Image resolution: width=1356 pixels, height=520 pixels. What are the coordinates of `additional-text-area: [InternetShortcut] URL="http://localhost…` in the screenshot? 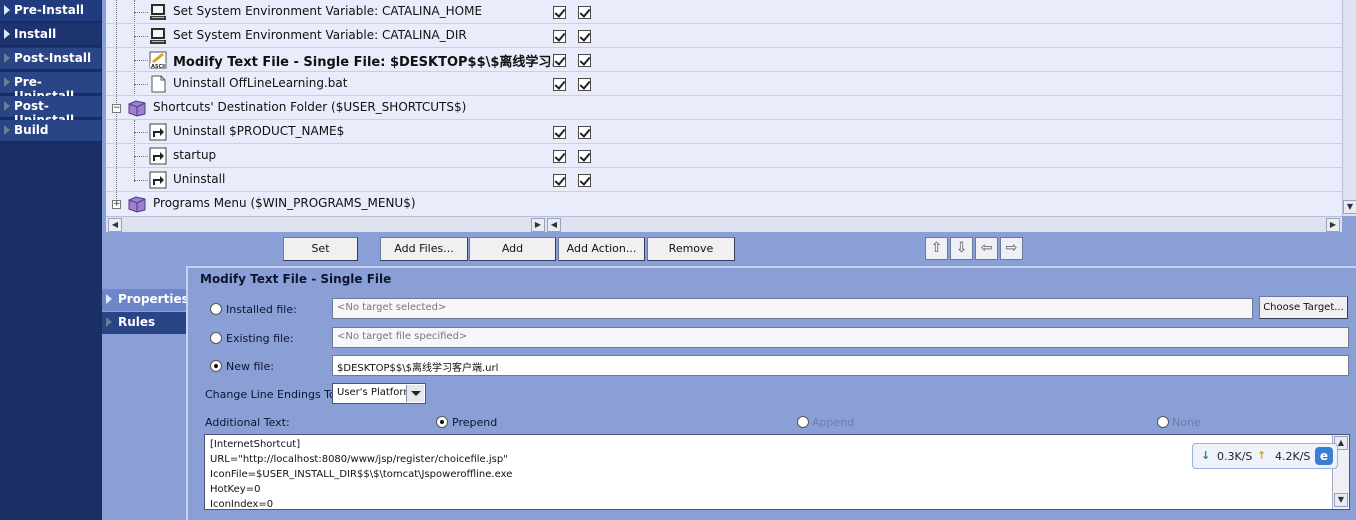 It's located at (777, 472).